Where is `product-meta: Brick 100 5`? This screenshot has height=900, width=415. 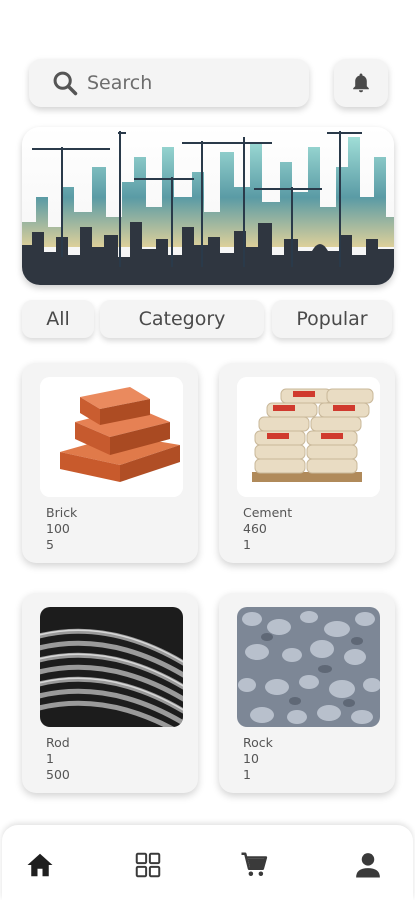
product-meta: Brick 100 5 is located at coordinates (61, 529).